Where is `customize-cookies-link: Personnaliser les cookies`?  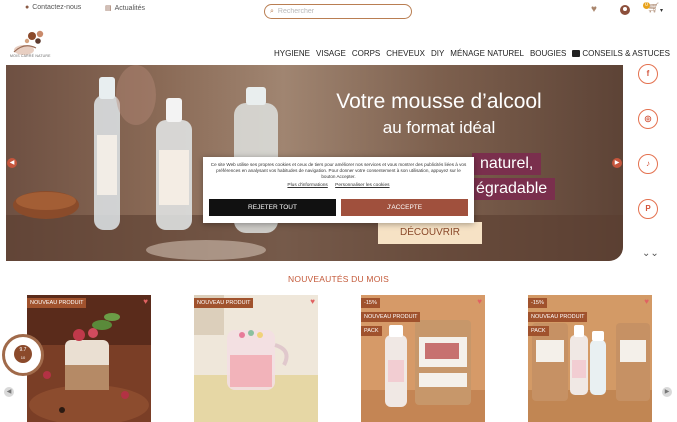
customize-cookies-link: Personnaliser les cookies is located at coordinates (362, 185).